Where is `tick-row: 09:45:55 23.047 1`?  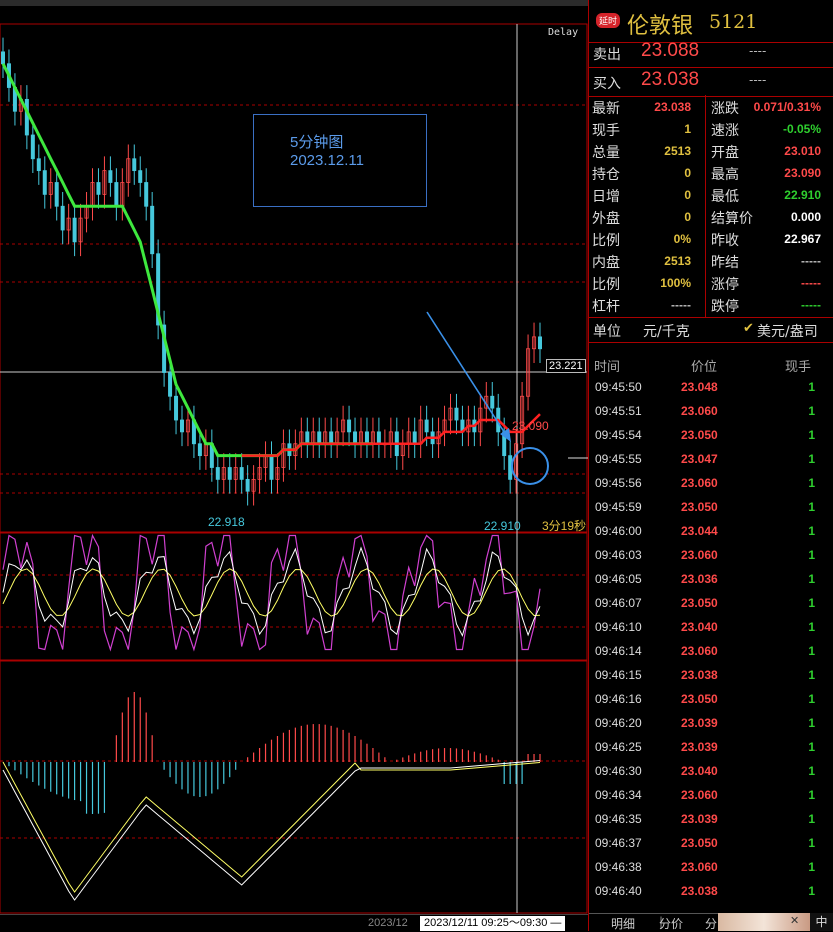 tick-row: 09:45:55 23.047 1 is located at coordinates (711, 464).